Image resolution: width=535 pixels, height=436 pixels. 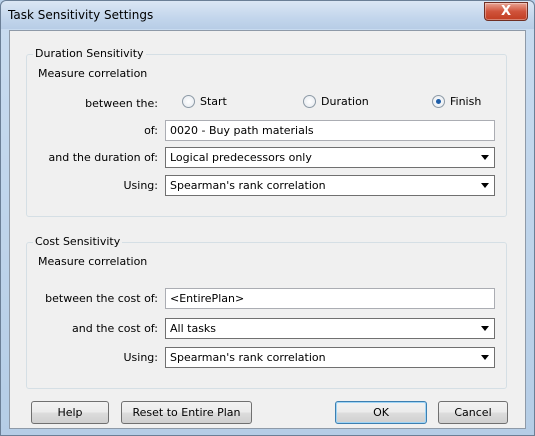 What do you see at coordinates (248, 357) in the screenshot?
I see `cost-using-value: Spearman's rank correlation` at bounding box center [248, 357].